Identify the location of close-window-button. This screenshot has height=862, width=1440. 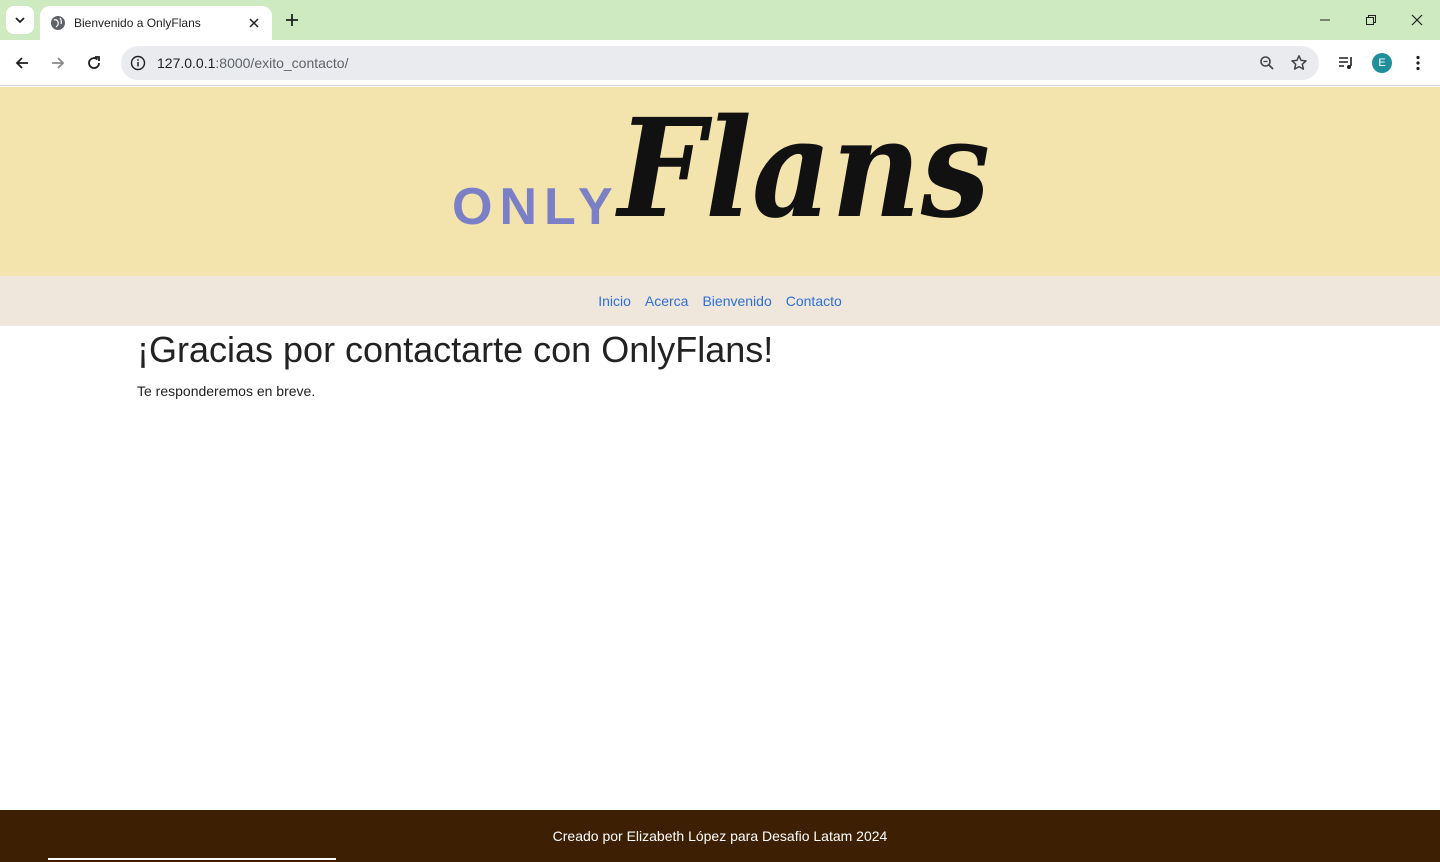
(1417, 20).